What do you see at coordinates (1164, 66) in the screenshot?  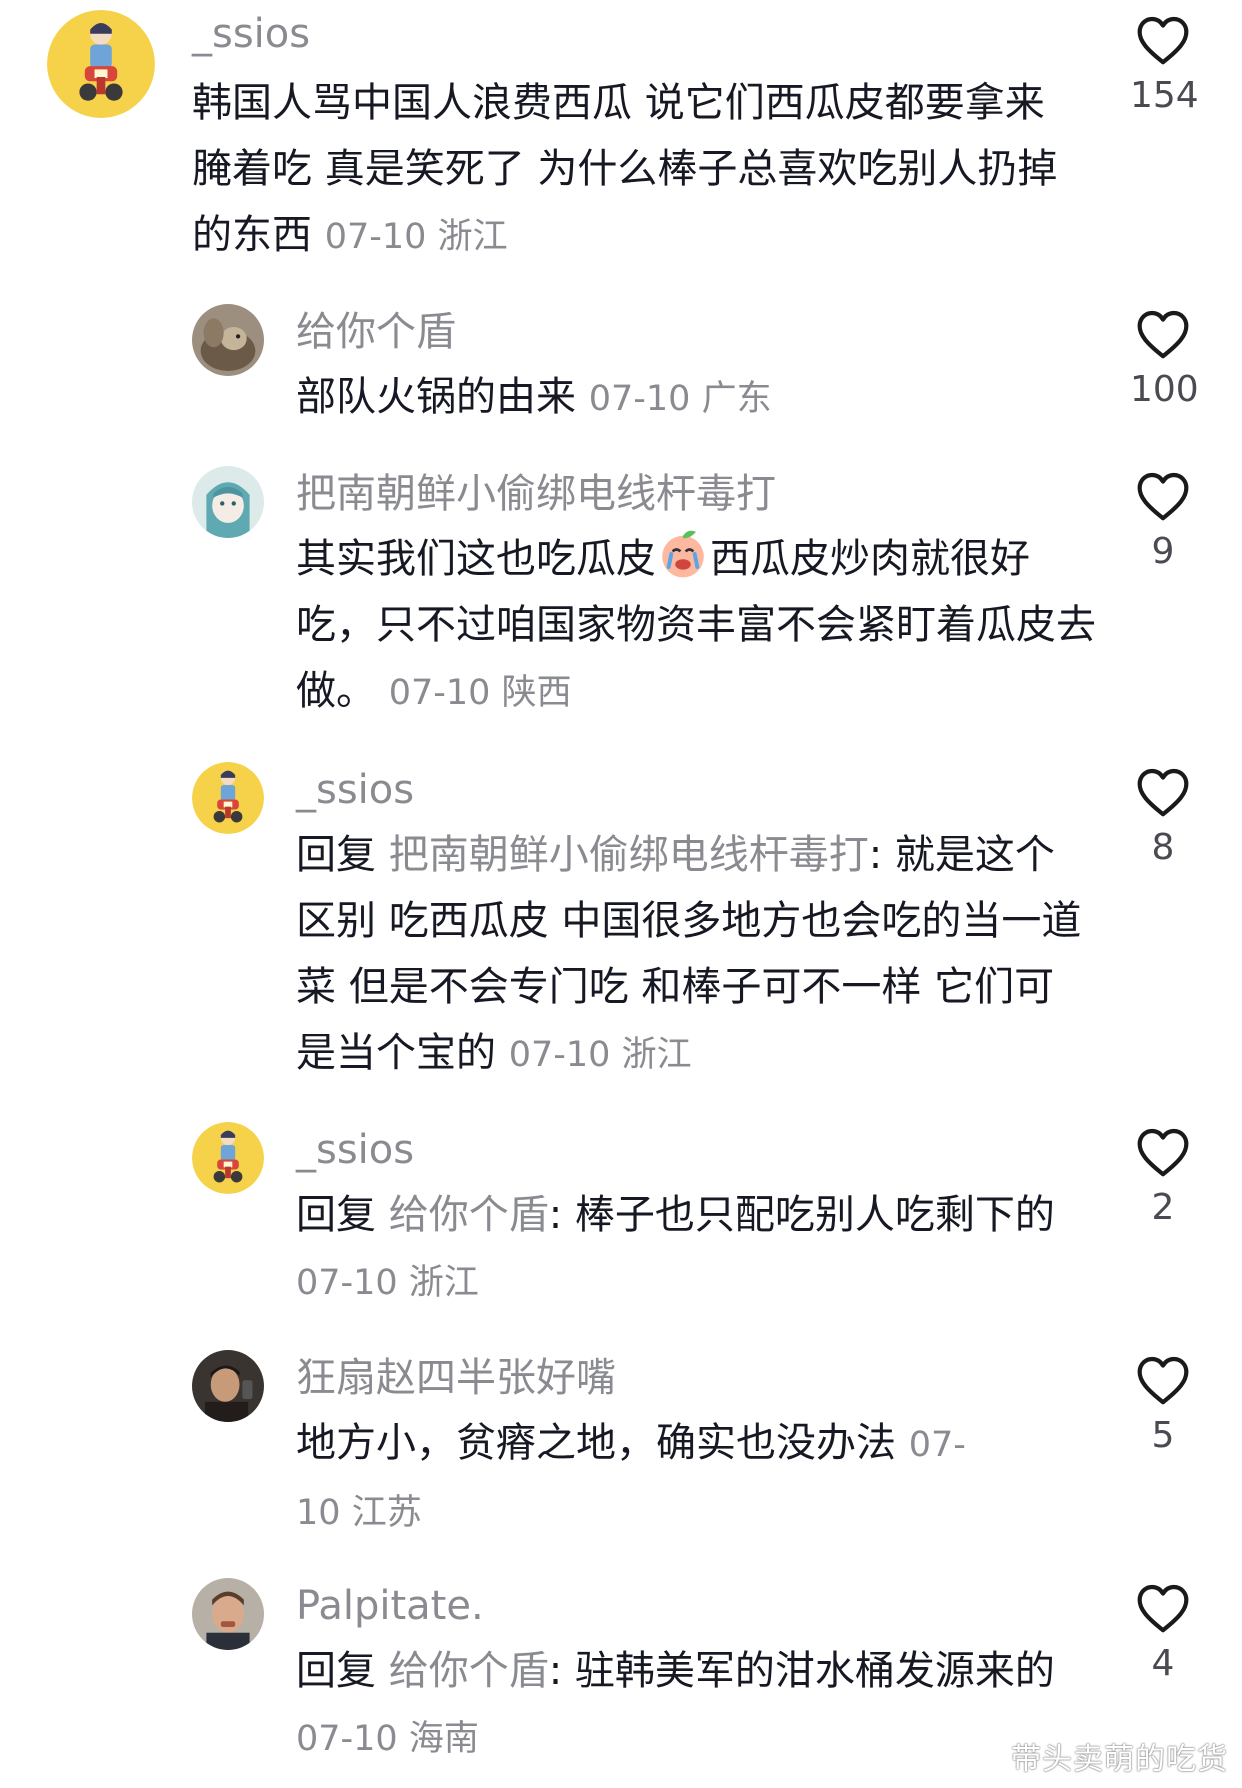 I see `like-button: 154` at bounding box center [1164, 66].